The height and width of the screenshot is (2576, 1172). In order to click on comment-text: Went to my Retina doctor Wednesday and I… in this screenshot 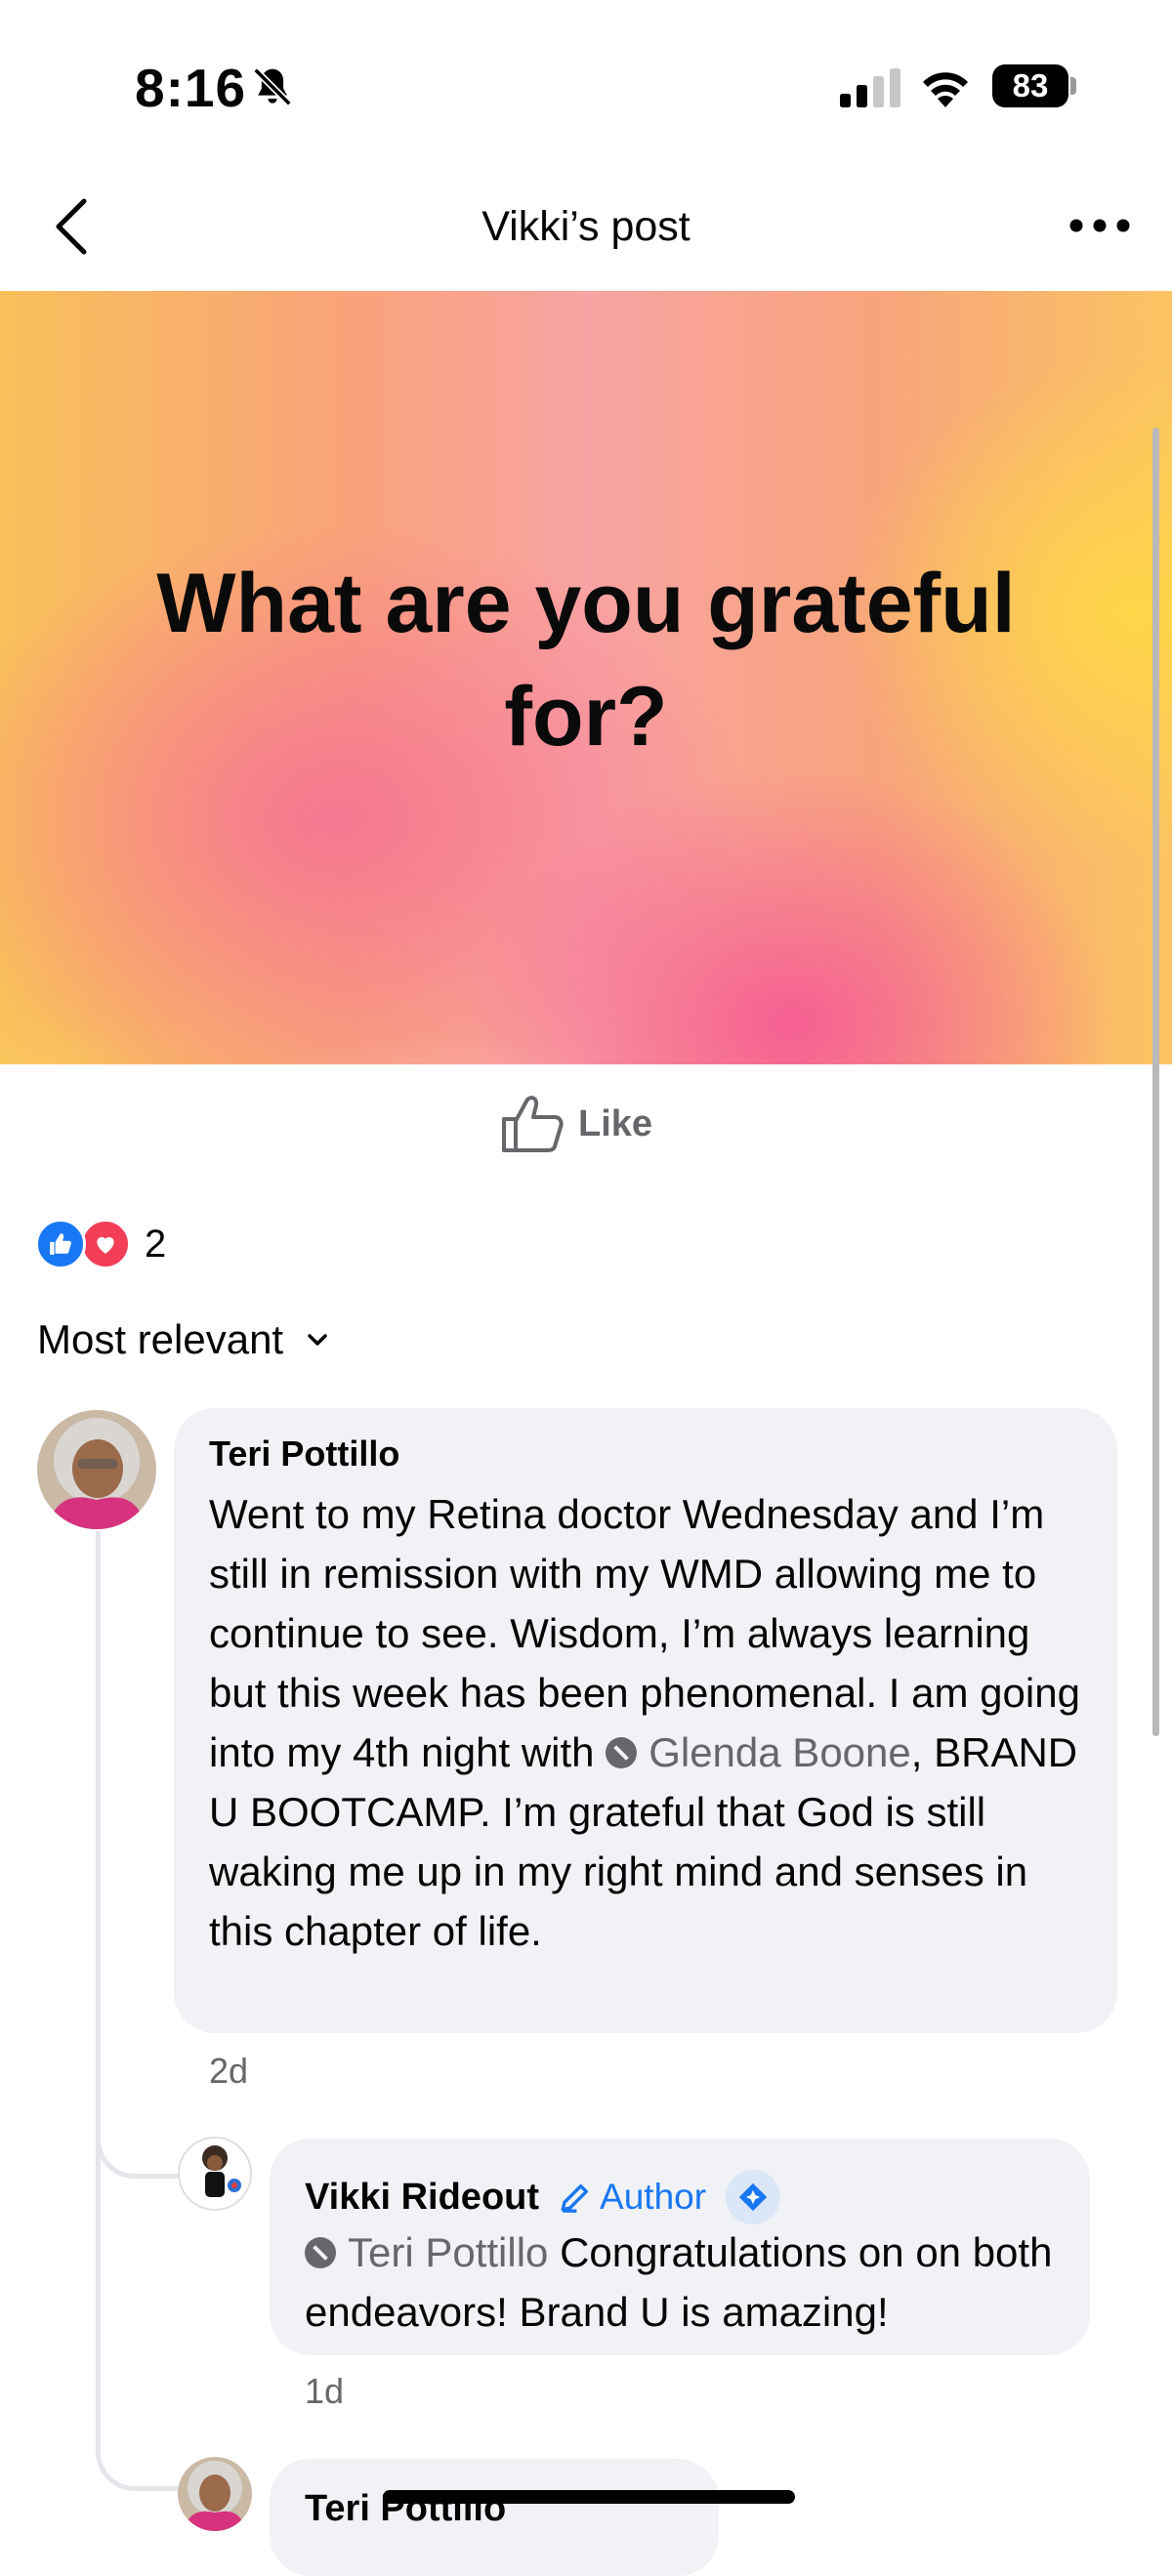, I will do `click(653, 1723)`.